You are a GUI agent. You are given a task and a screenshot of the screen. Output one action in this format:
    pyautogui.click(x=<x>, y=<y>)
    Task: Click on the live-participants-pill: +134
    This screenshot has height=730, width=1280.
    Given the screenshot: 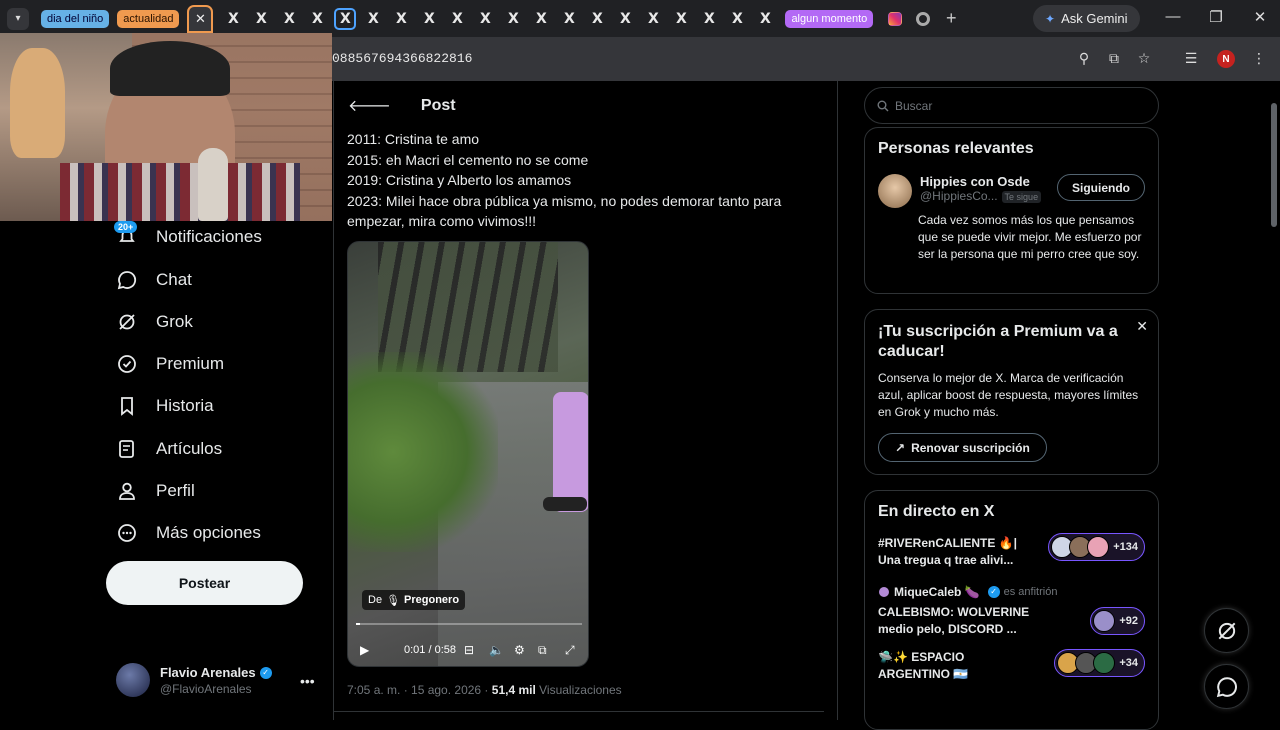 What is the action you would take?
    pyautogui.click(x=1096, y=547)
    